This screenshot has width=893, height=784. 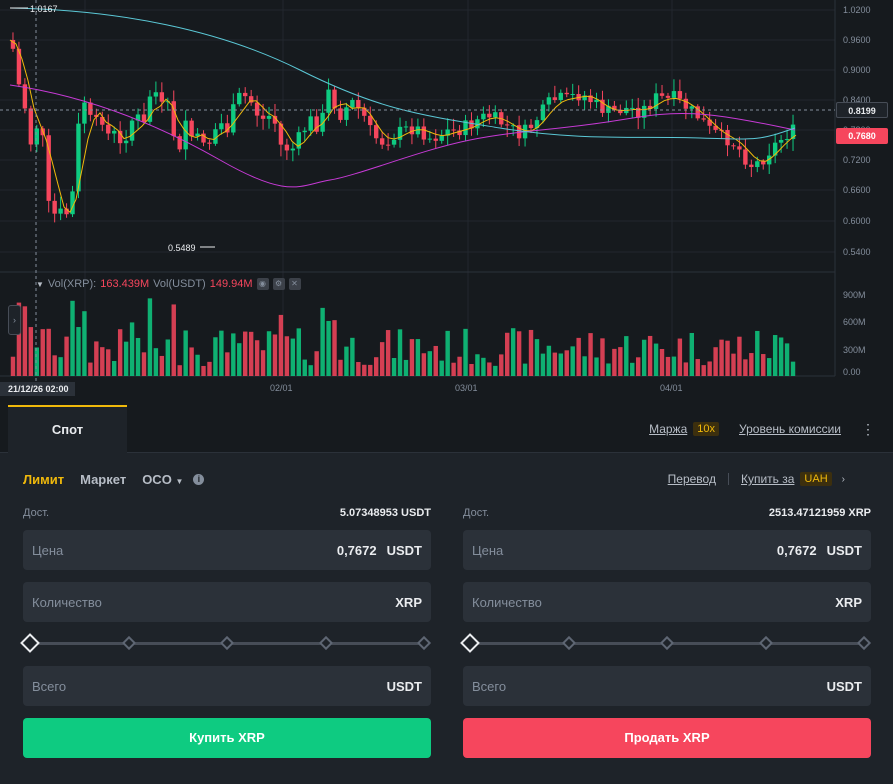 I want to click on order-type-limit: Лимит, so click(x=43, y=479).